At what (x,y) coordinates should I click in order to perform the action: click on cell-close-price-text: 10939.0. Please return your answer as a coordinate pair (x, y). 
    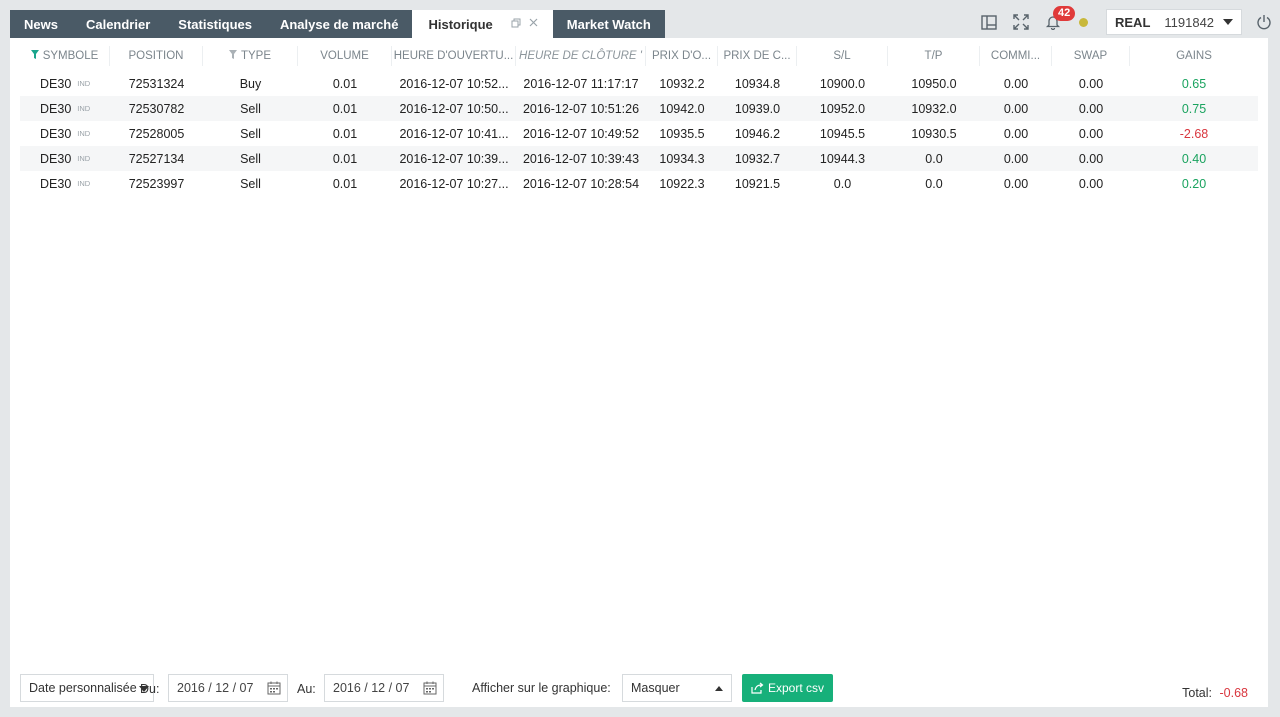
    Looking at the image, I should click on (757, 108).